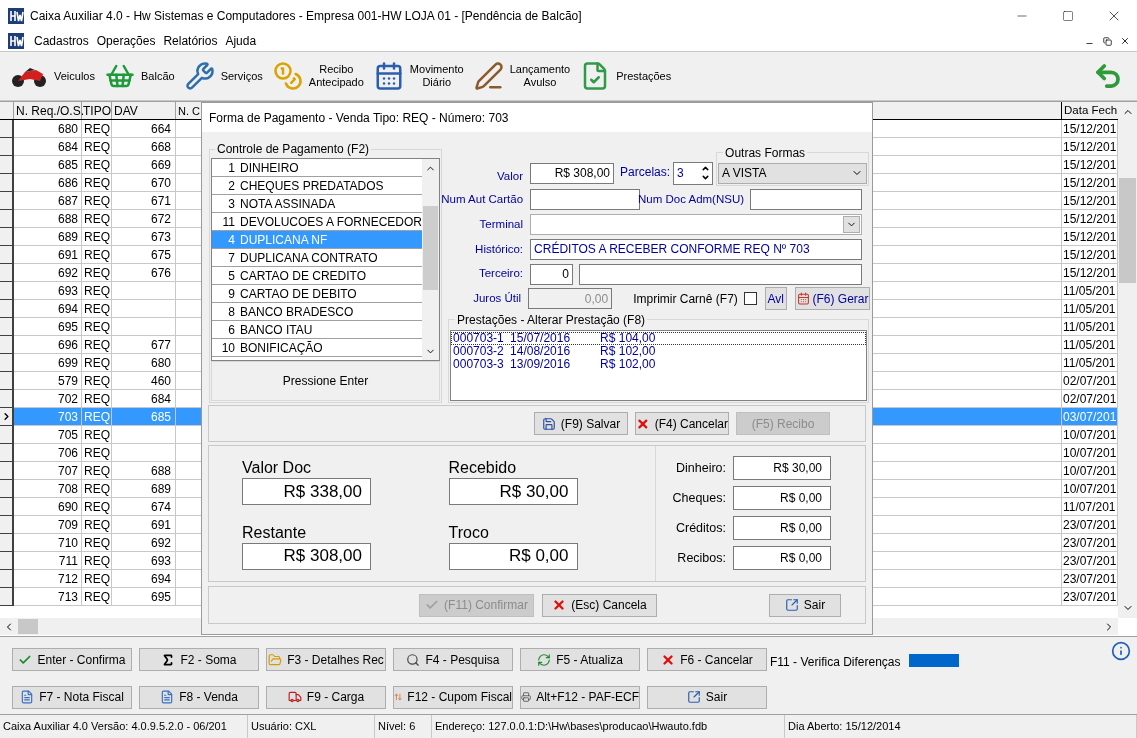  Describe the element at coordinates (1127, 360) in the screenshot. I see `vertical-scrollbar` at that location.